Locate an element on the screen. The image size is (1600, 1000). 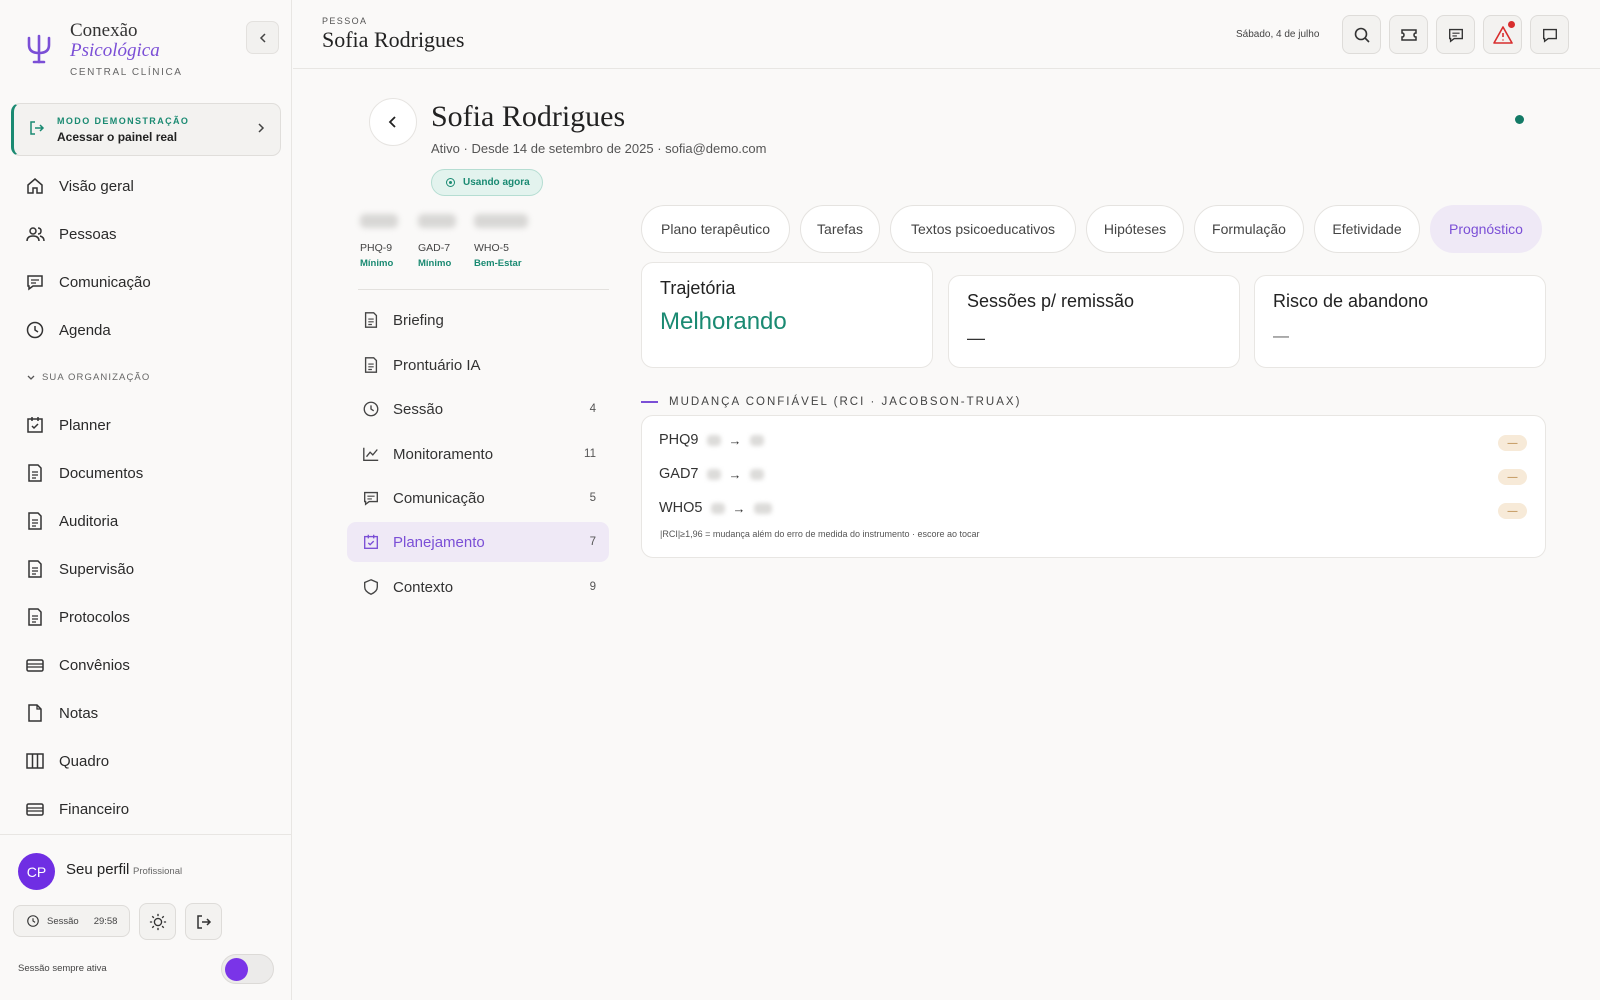
patient-name: Sofia Rodrigues is located at coordinates (528, 116).